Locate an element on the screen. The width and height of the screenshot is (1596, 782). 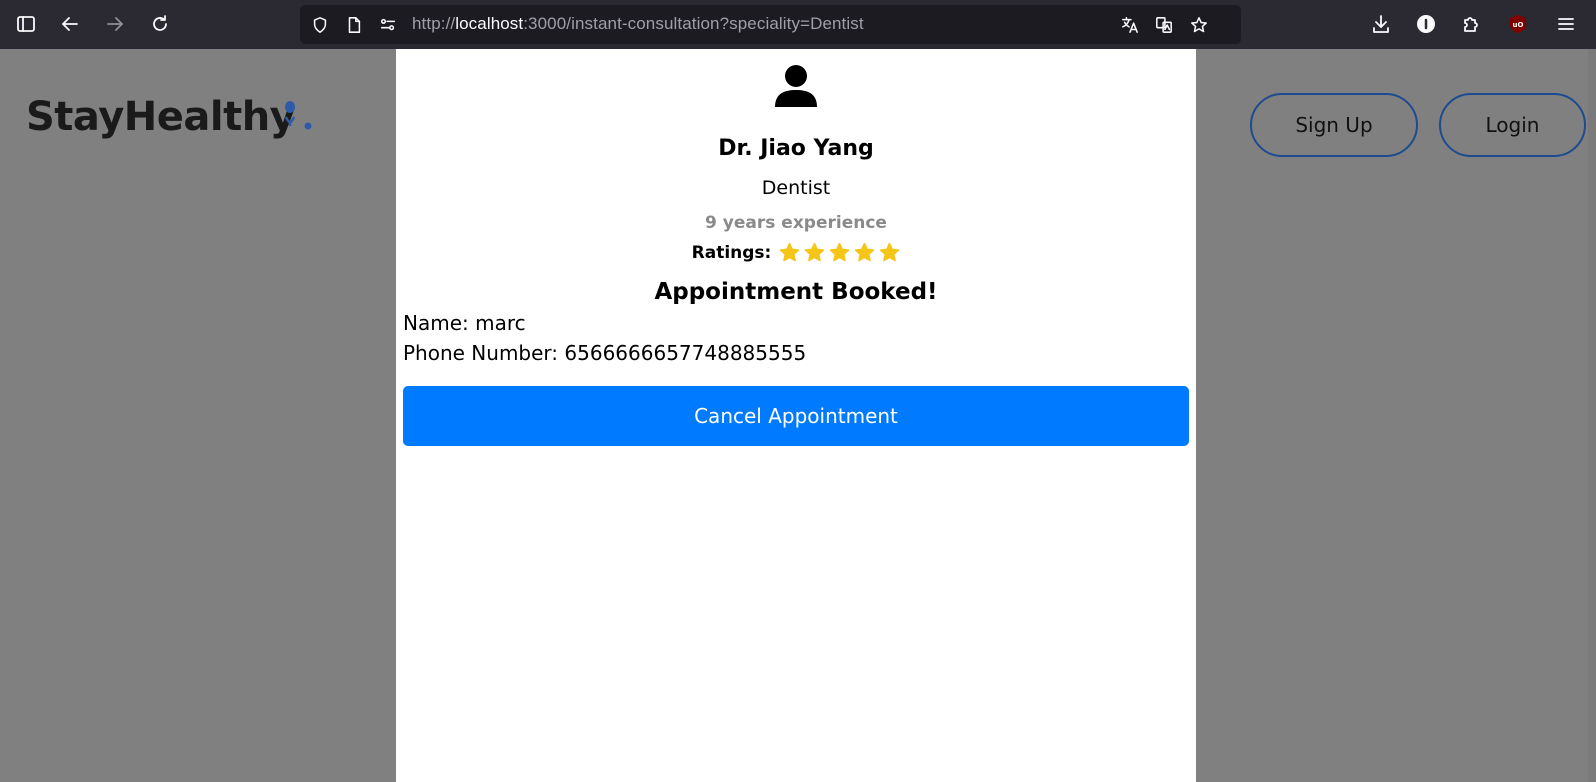
extensions-puzzle-icon is located at coordinates (1471, 24).